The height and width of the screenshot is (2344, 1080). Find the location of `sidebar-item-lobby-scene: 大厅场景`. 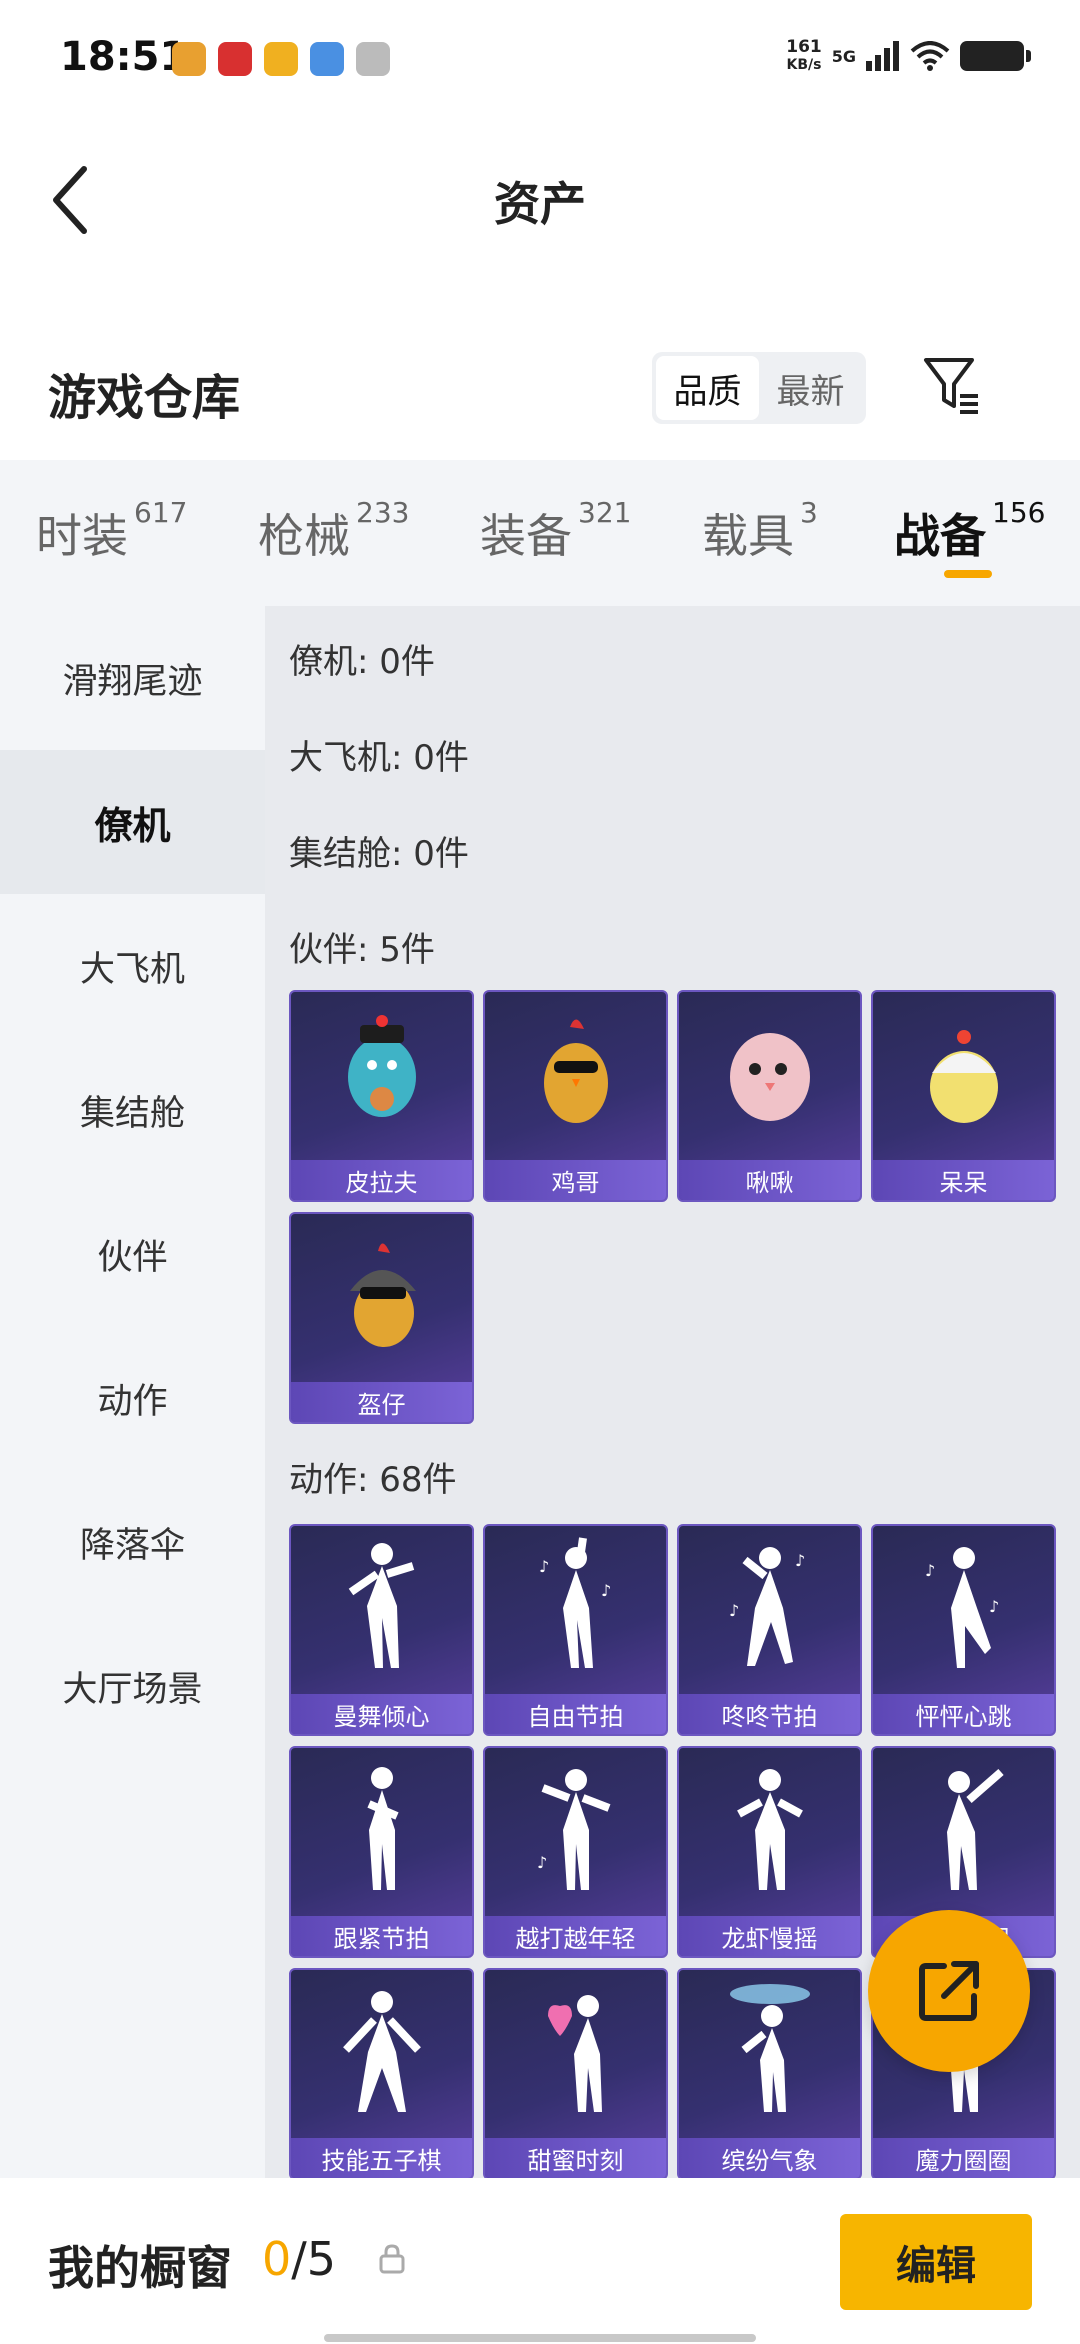

sidebar-item-lobby-scene: 大厅场景 is located at coordinates (132, 1686).